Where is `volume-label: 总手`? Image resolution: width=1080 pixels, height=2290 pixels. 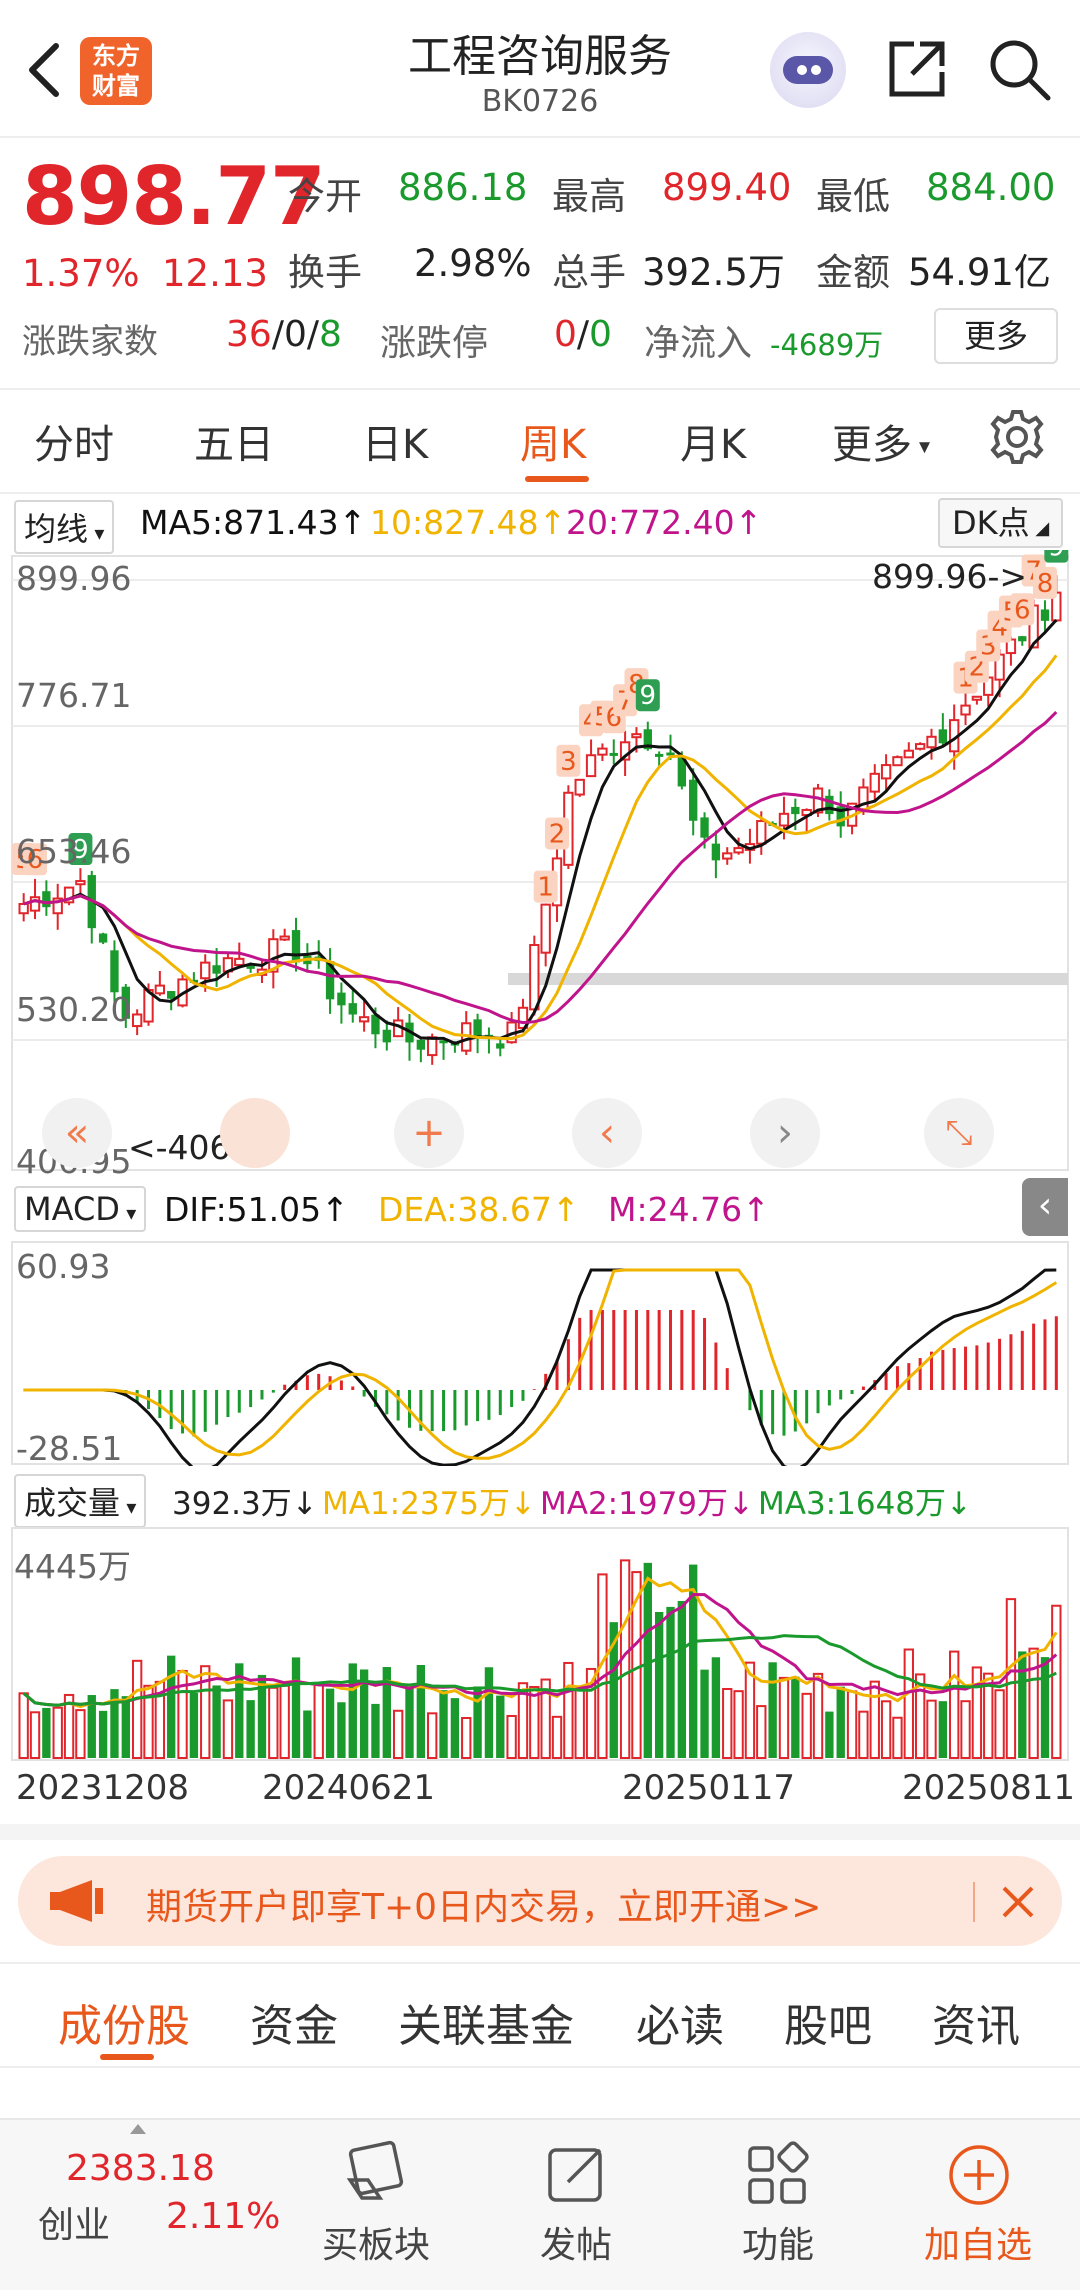 volume-label: 总手 is located at coordinates (589, 272).